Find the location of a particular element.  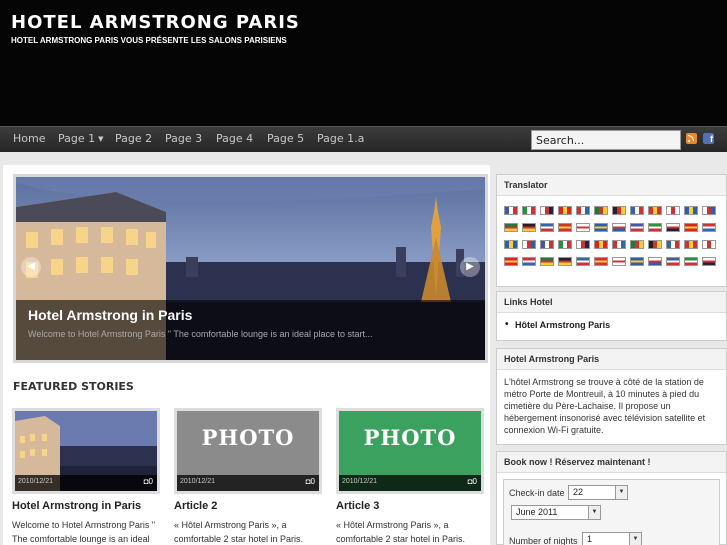

chevron-right-icon: ▶ is located at coordinates (470, 267).